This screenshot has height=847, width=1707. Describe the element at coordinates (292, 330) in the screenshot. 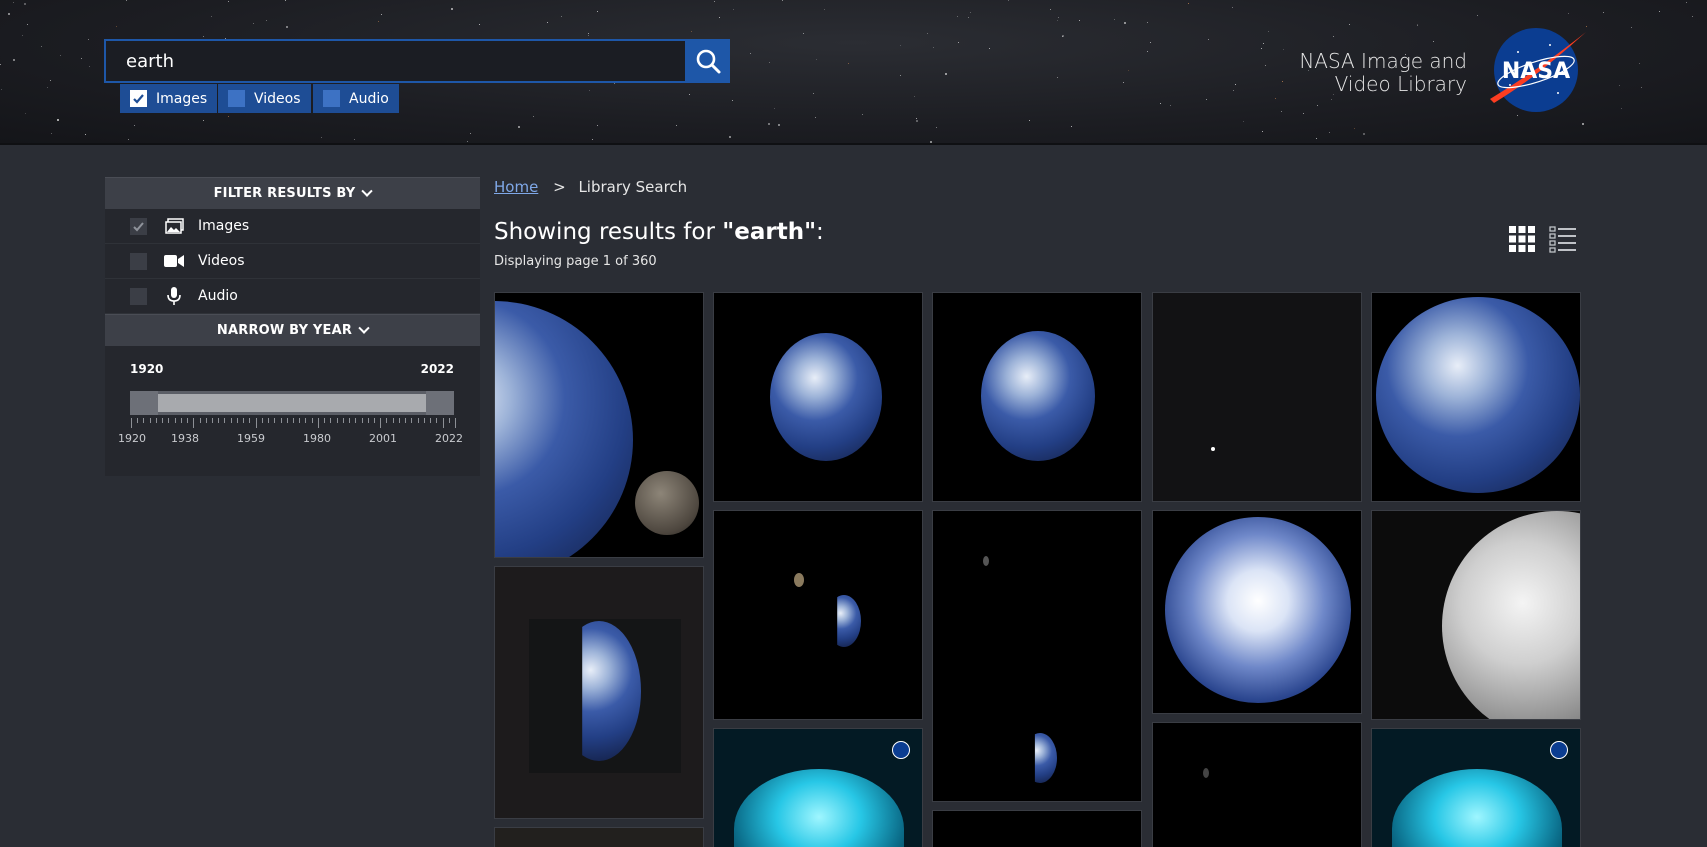

I see `narrow-by-year-toggle: NARROW BY YEAR` at that location.